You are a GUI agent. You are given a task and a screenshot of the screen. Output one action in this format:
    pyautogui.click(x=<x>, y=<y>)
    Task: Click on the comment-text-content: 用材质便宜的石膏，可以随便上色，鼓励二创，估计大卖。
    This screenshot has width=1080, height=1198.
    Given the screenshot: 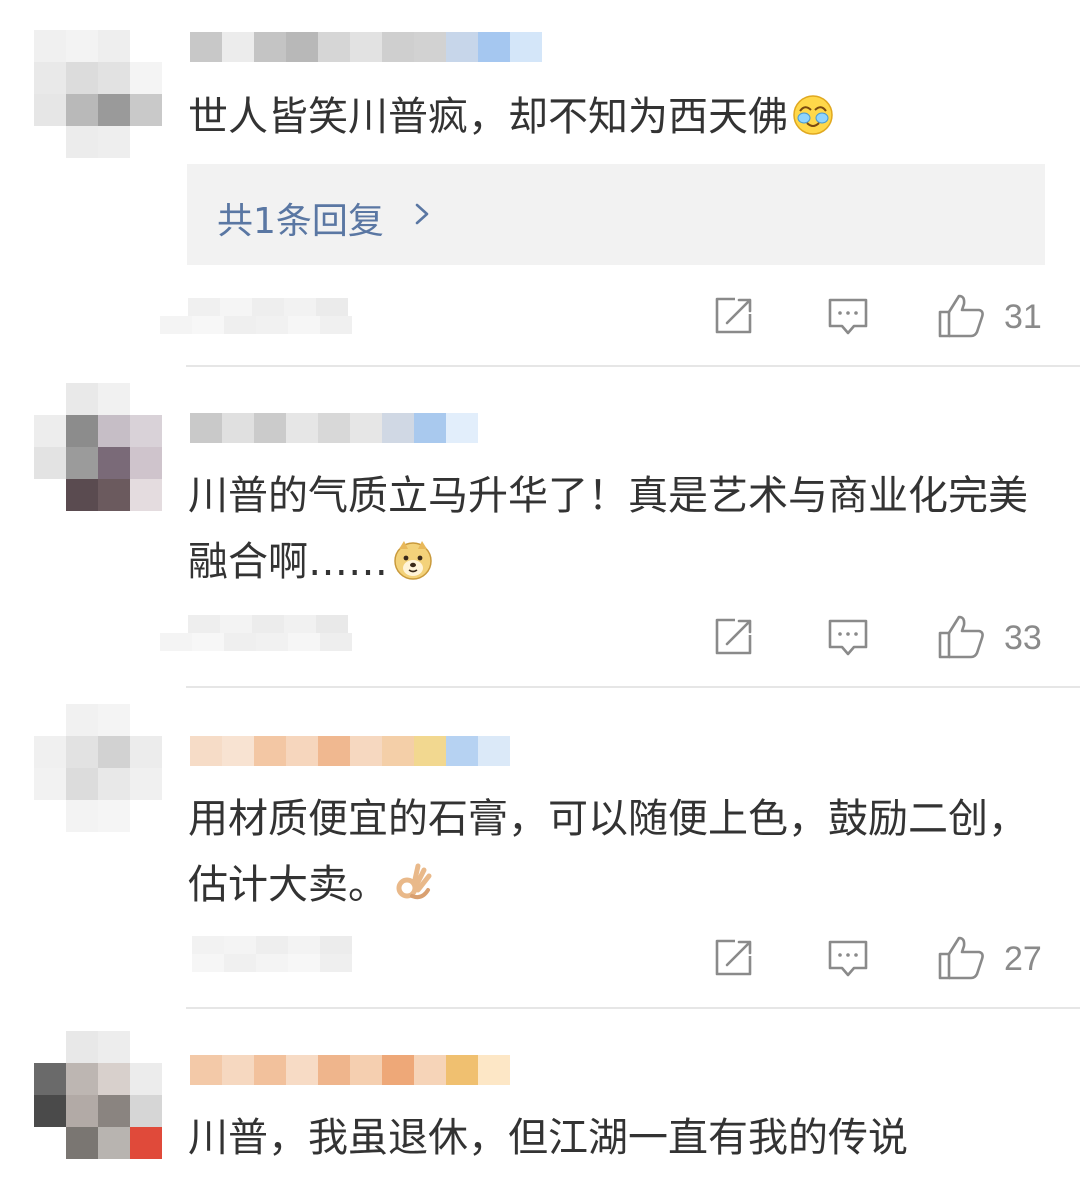 What is the action you would take?
    pyautogui.click(x=608, y=852)
    